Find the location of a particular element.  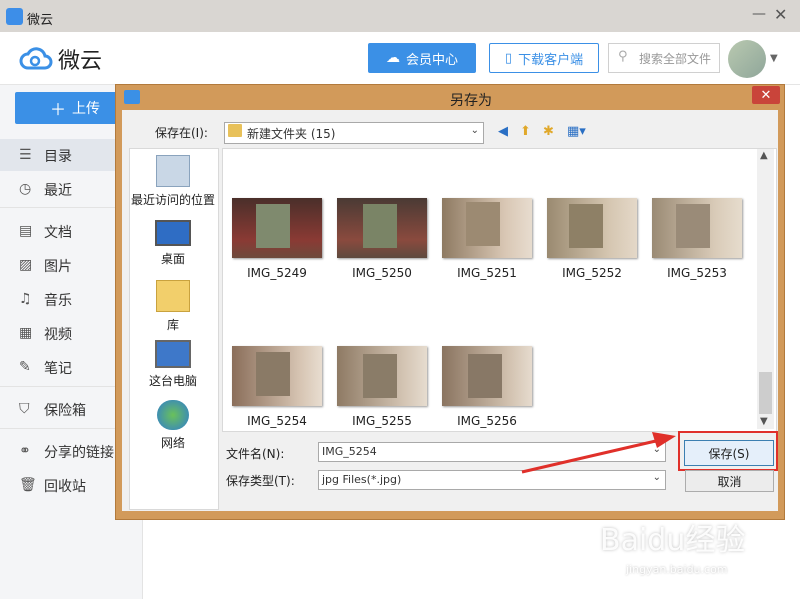

place-label: 这台电脑 is located at coordinates (172, 381).